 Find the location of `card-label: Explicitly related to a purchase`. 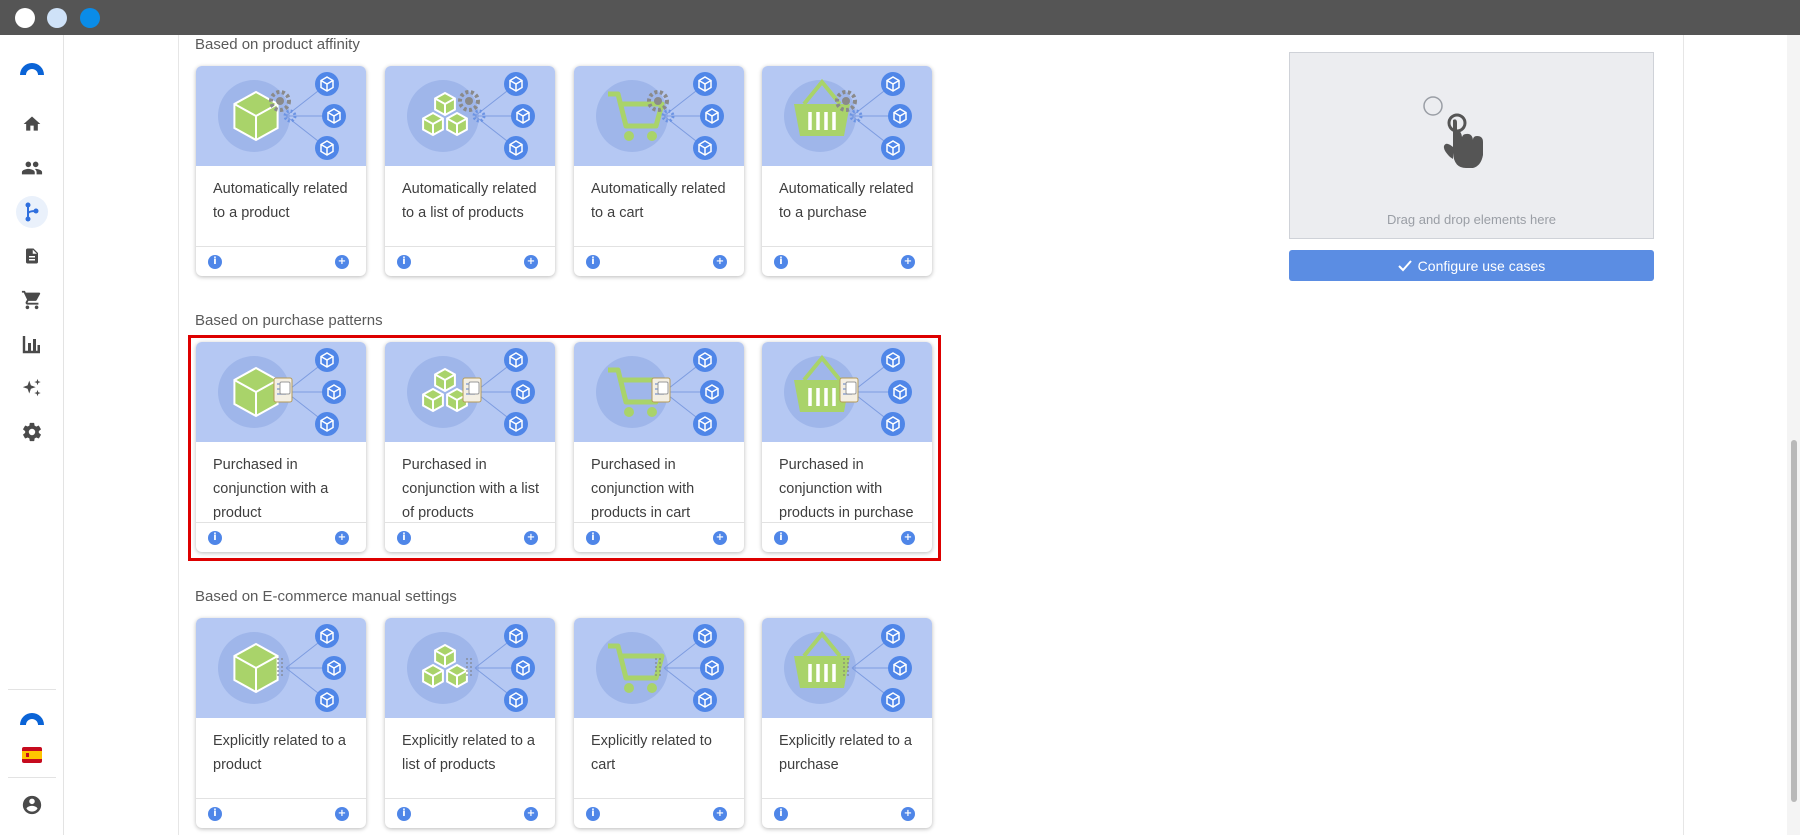

card-label: Explicitly related to a purchase is located at coordinates (845, 753).